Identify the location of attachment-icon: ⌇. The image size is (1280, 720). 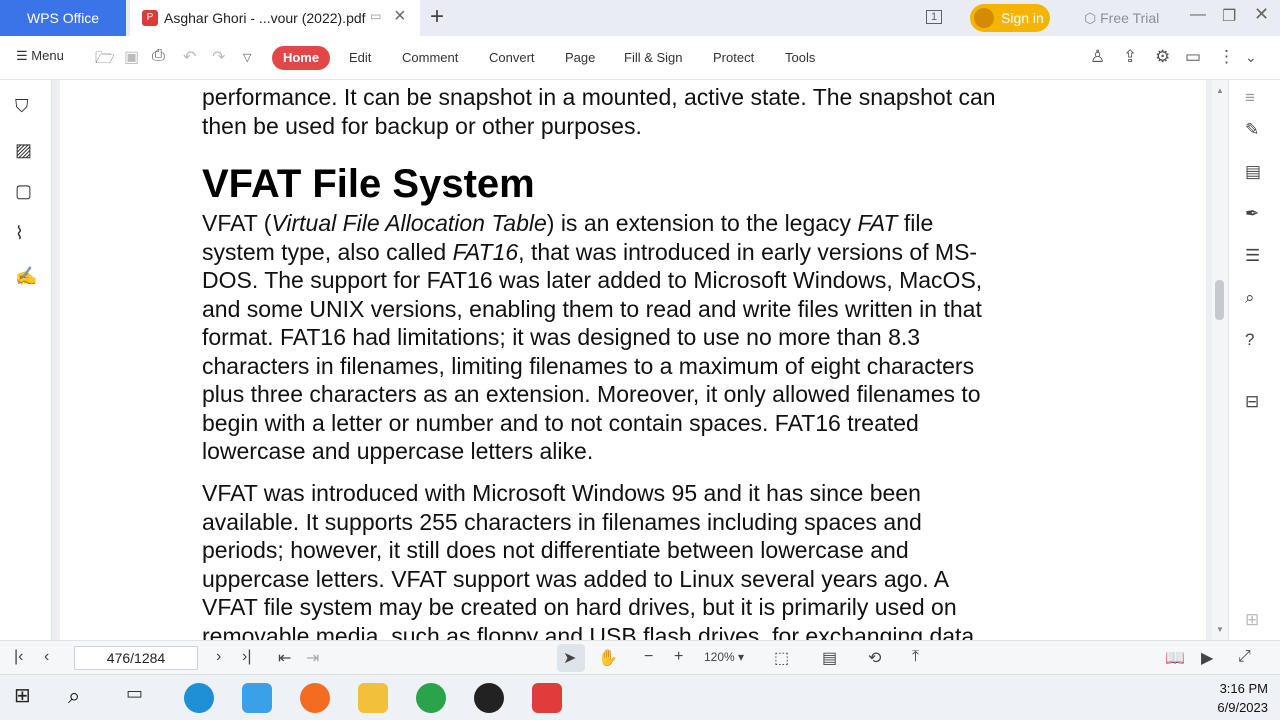
(19, 233).